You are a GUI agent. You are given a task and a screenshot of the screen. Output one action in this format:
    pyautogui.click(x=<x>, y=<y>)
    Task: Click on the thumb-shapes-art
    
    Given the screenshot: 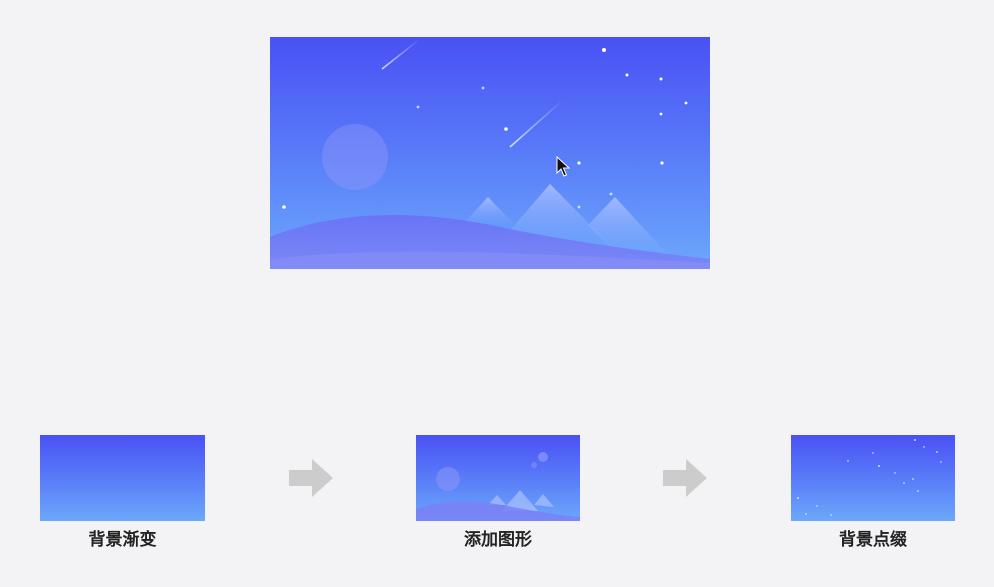 What is the action you would take?
    pyautogui.click(x=498, y=486)
    